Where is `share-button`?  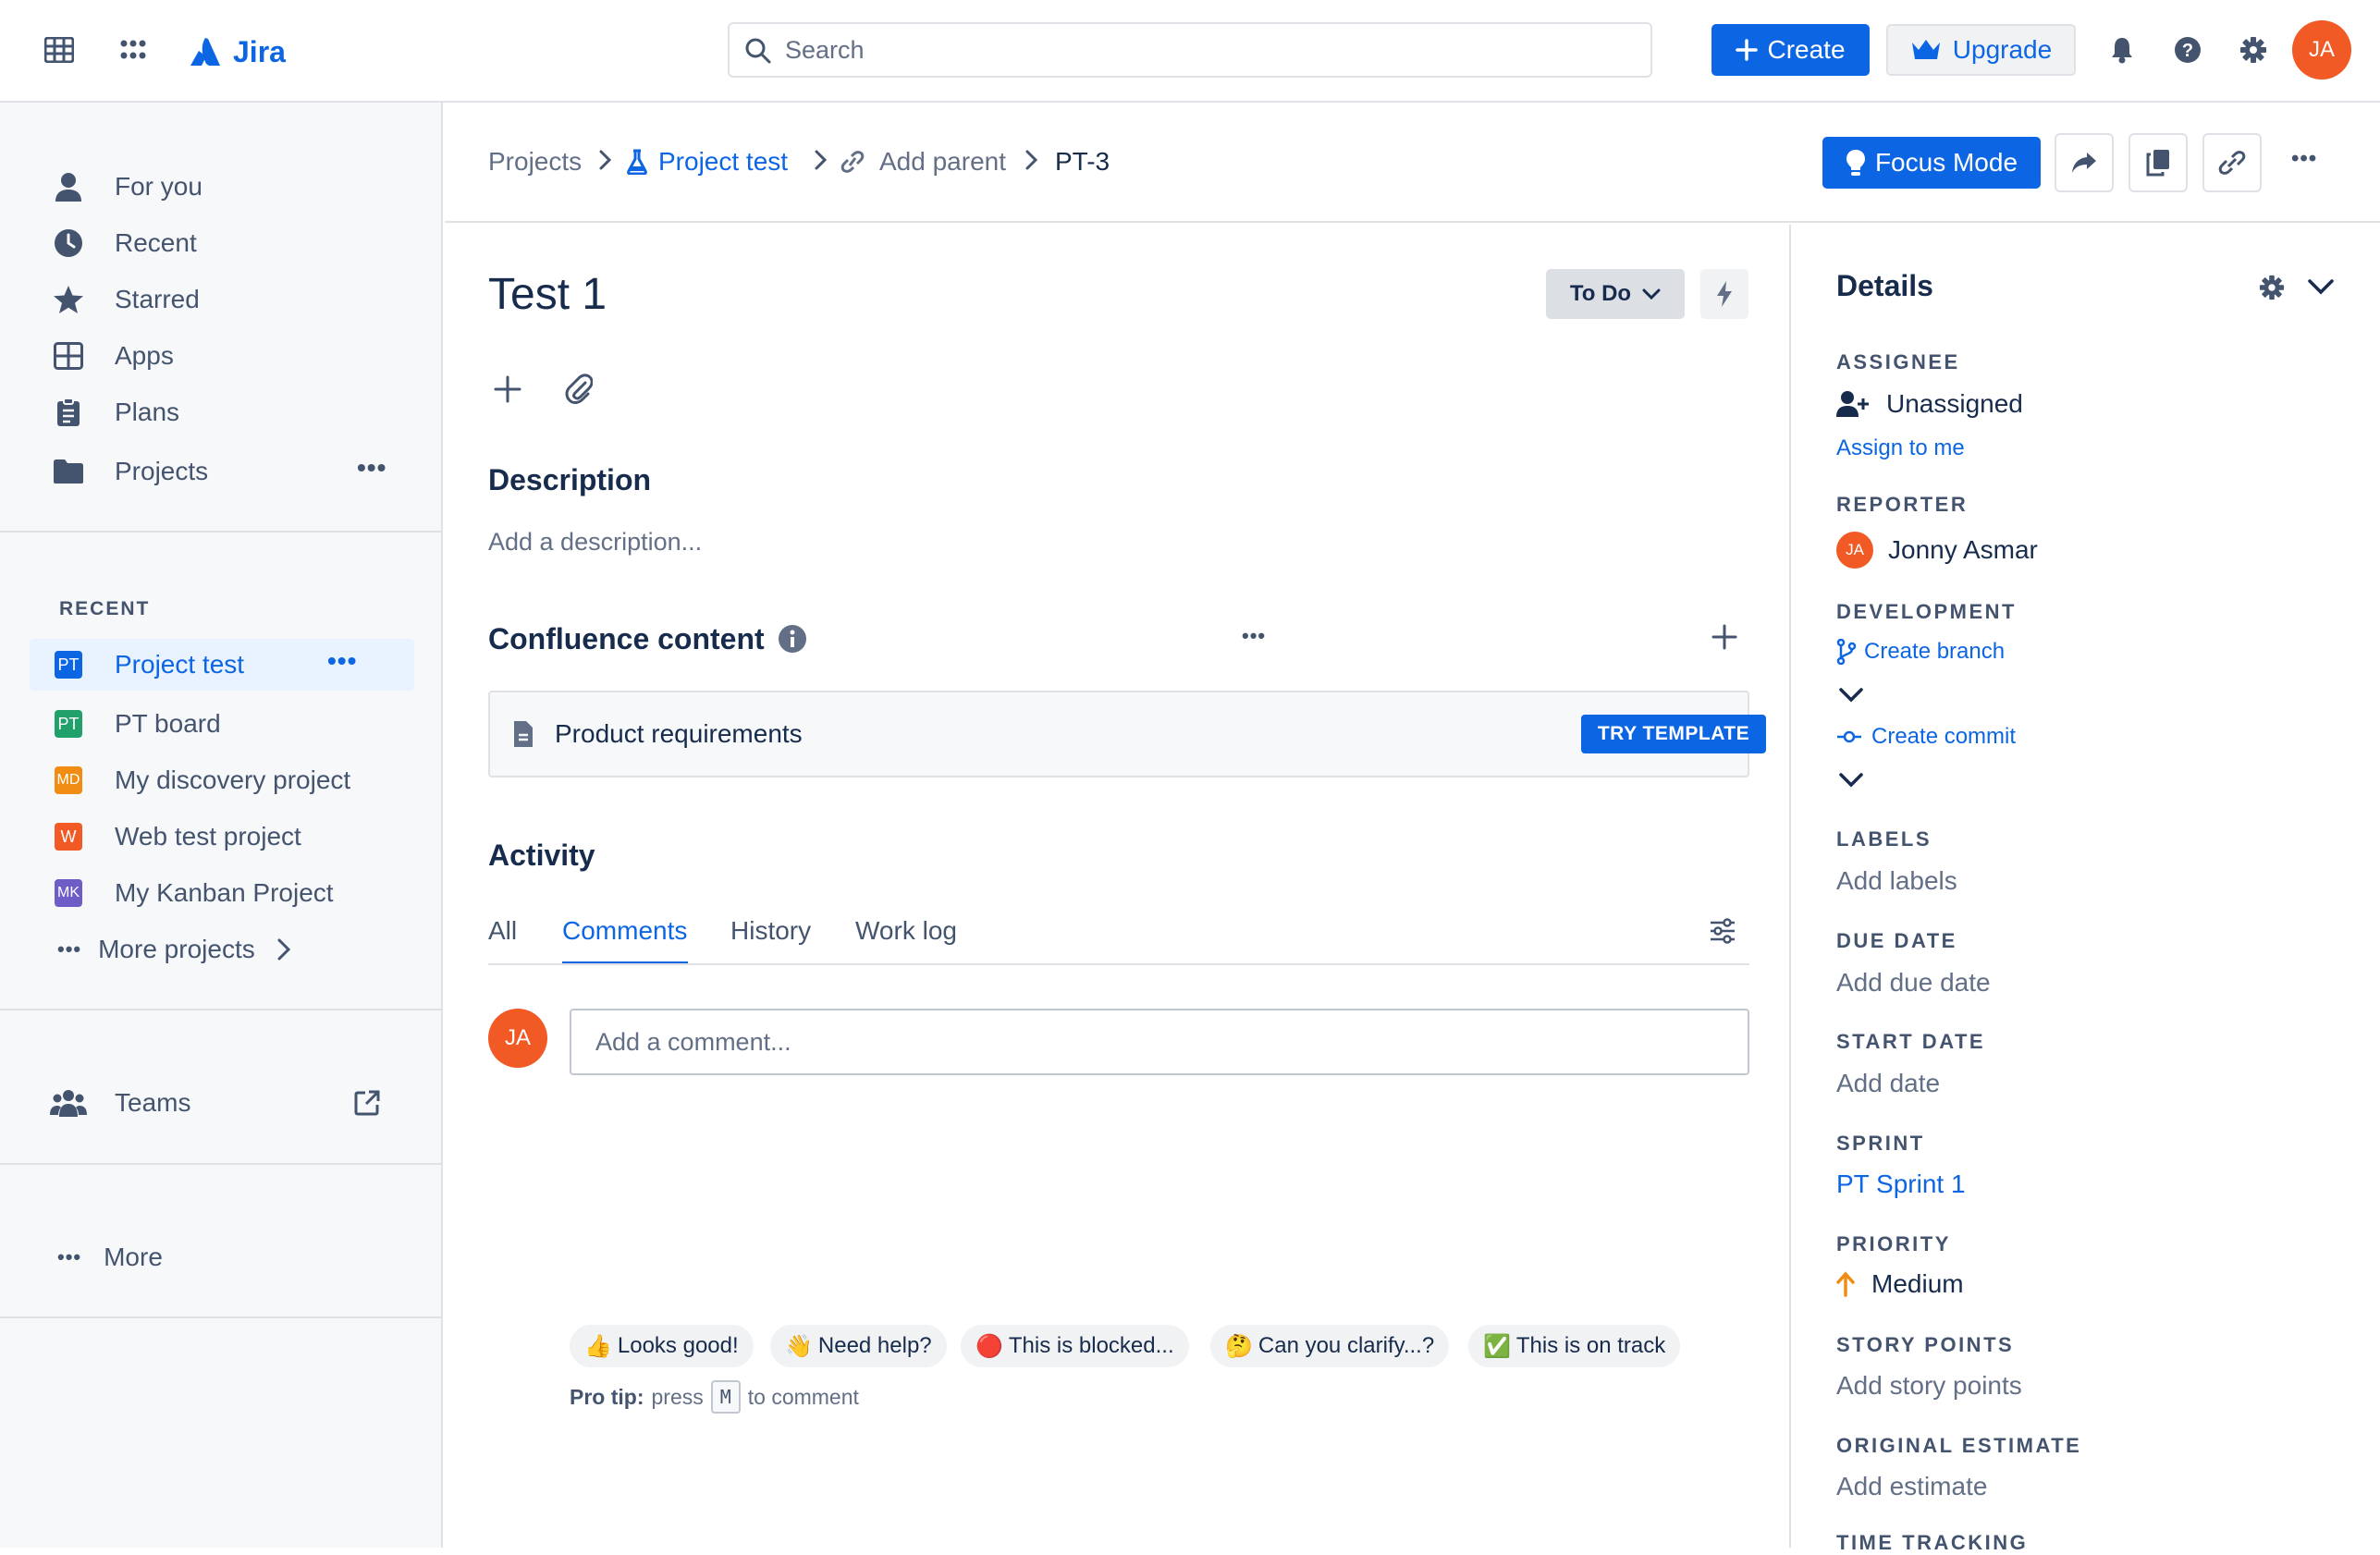 share-button is located at coordinates (2084, 162).